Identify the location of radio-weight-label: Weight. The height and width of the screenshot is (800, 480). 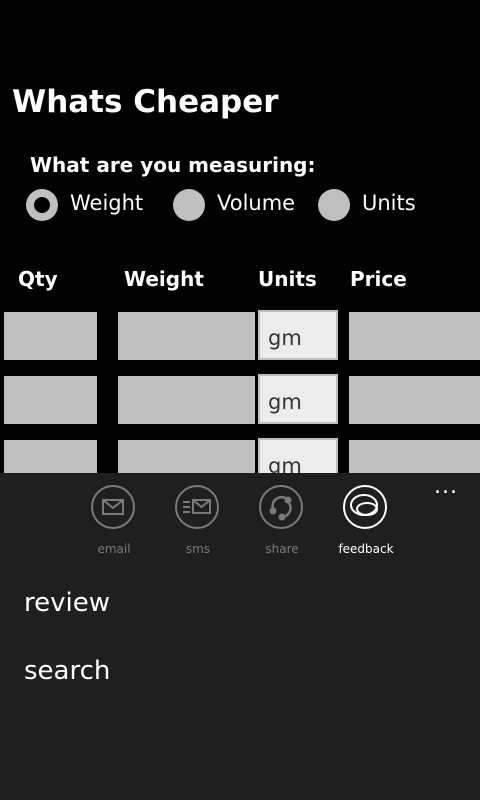
(107, 203).